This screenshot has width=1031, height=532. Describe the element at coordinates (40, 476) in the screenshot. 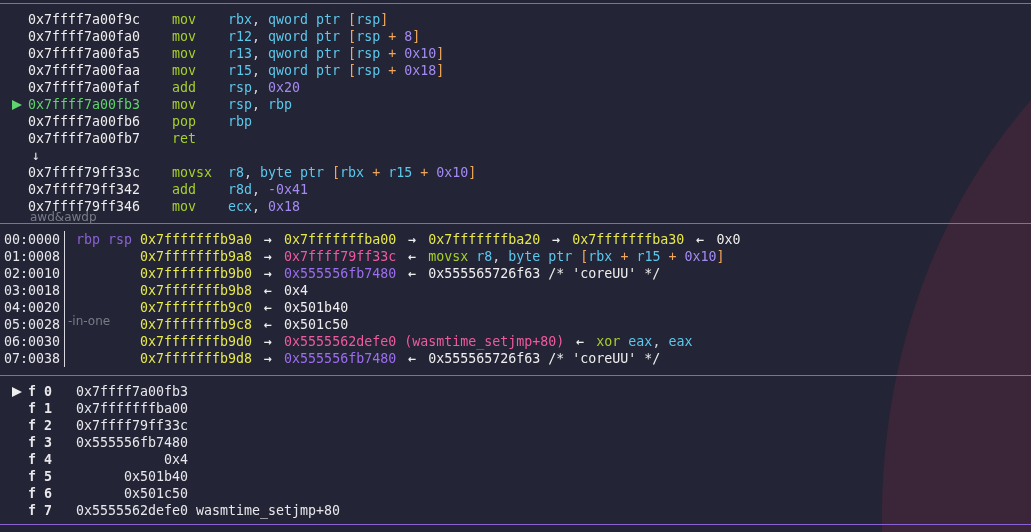

I see `frame-number: f 5` at that location.